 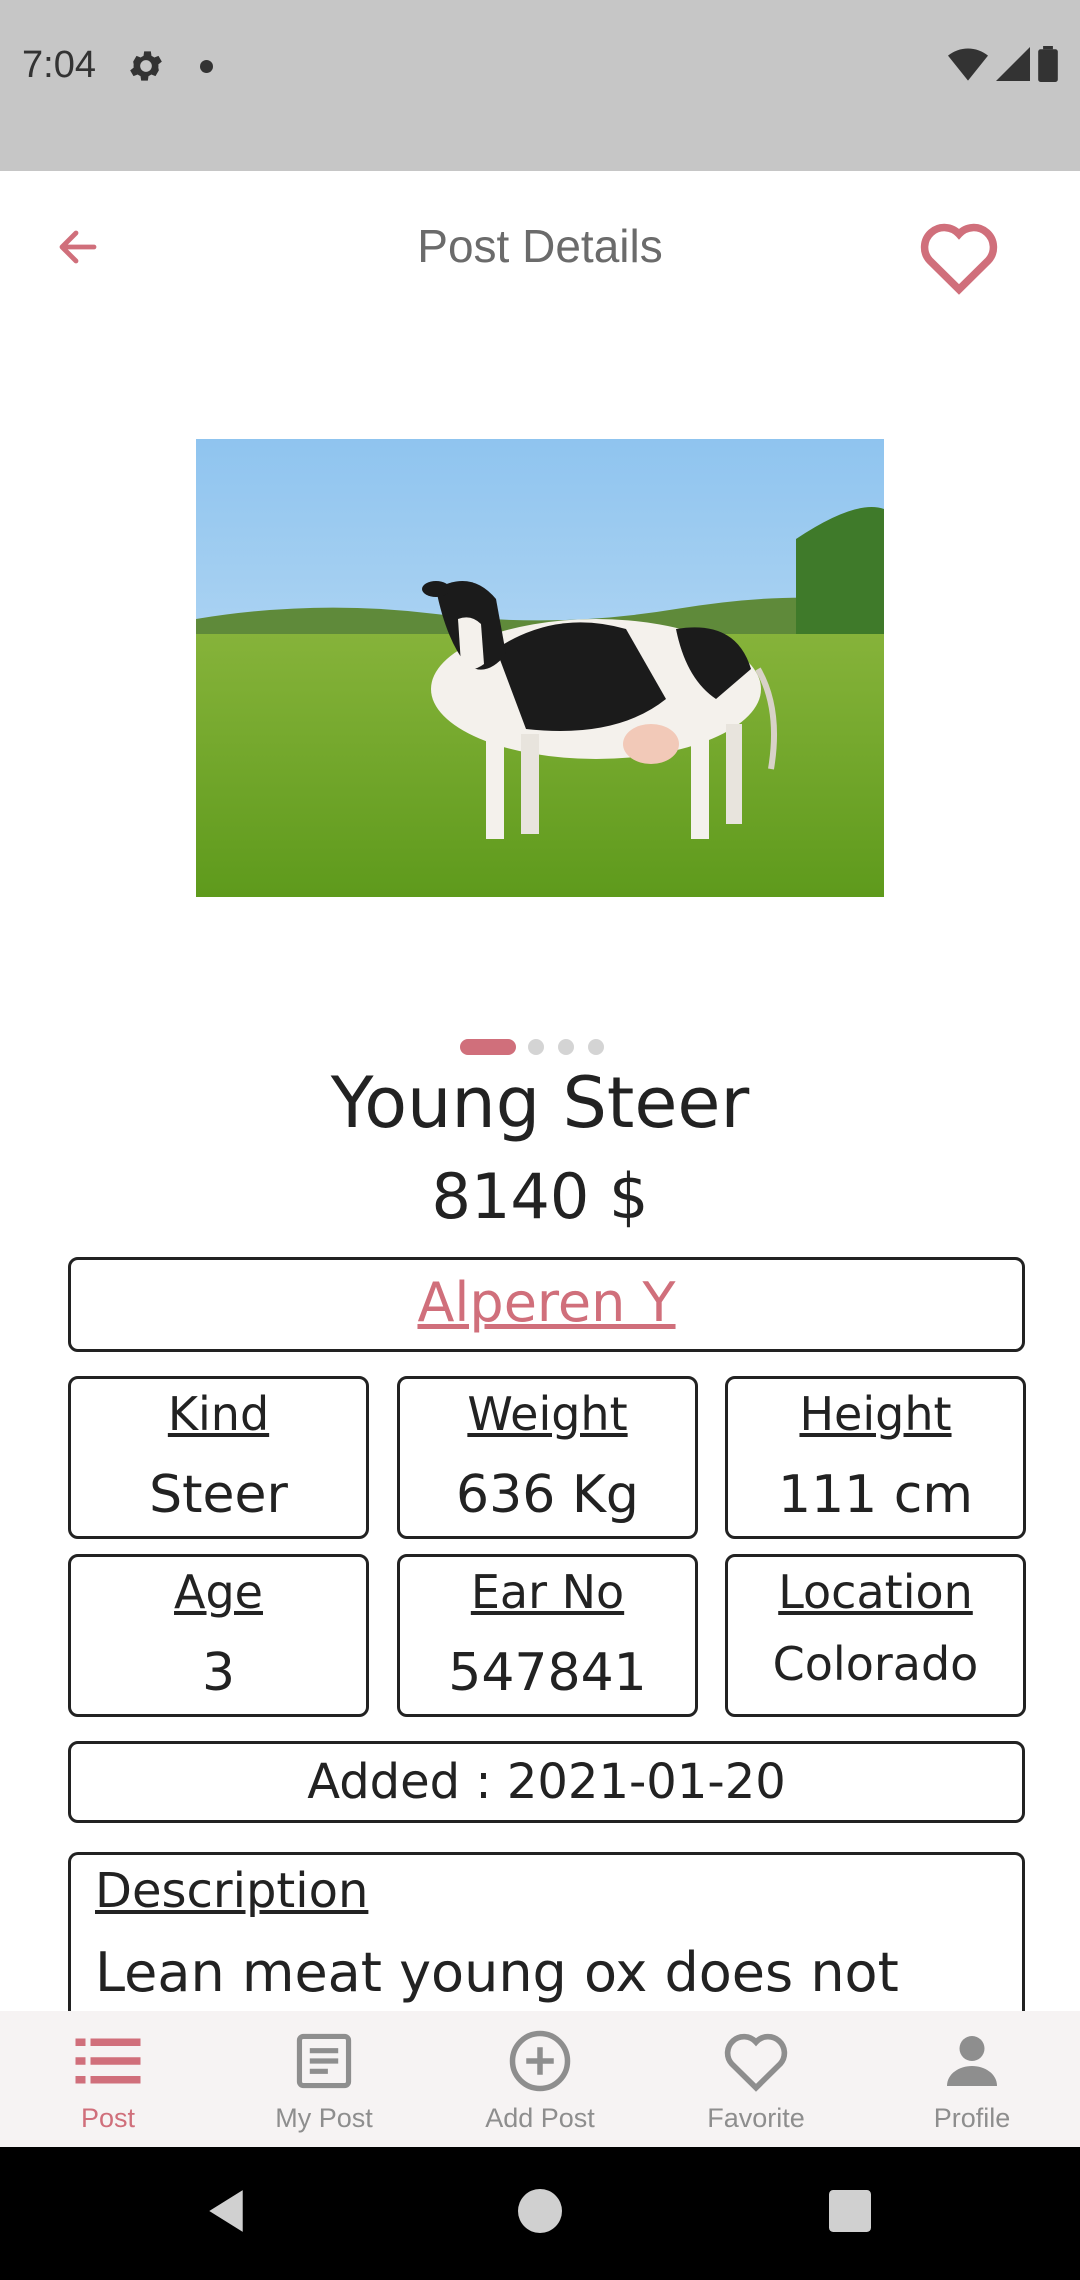 I want to click on status-bar: 7:04, so click(x=540, y=85).